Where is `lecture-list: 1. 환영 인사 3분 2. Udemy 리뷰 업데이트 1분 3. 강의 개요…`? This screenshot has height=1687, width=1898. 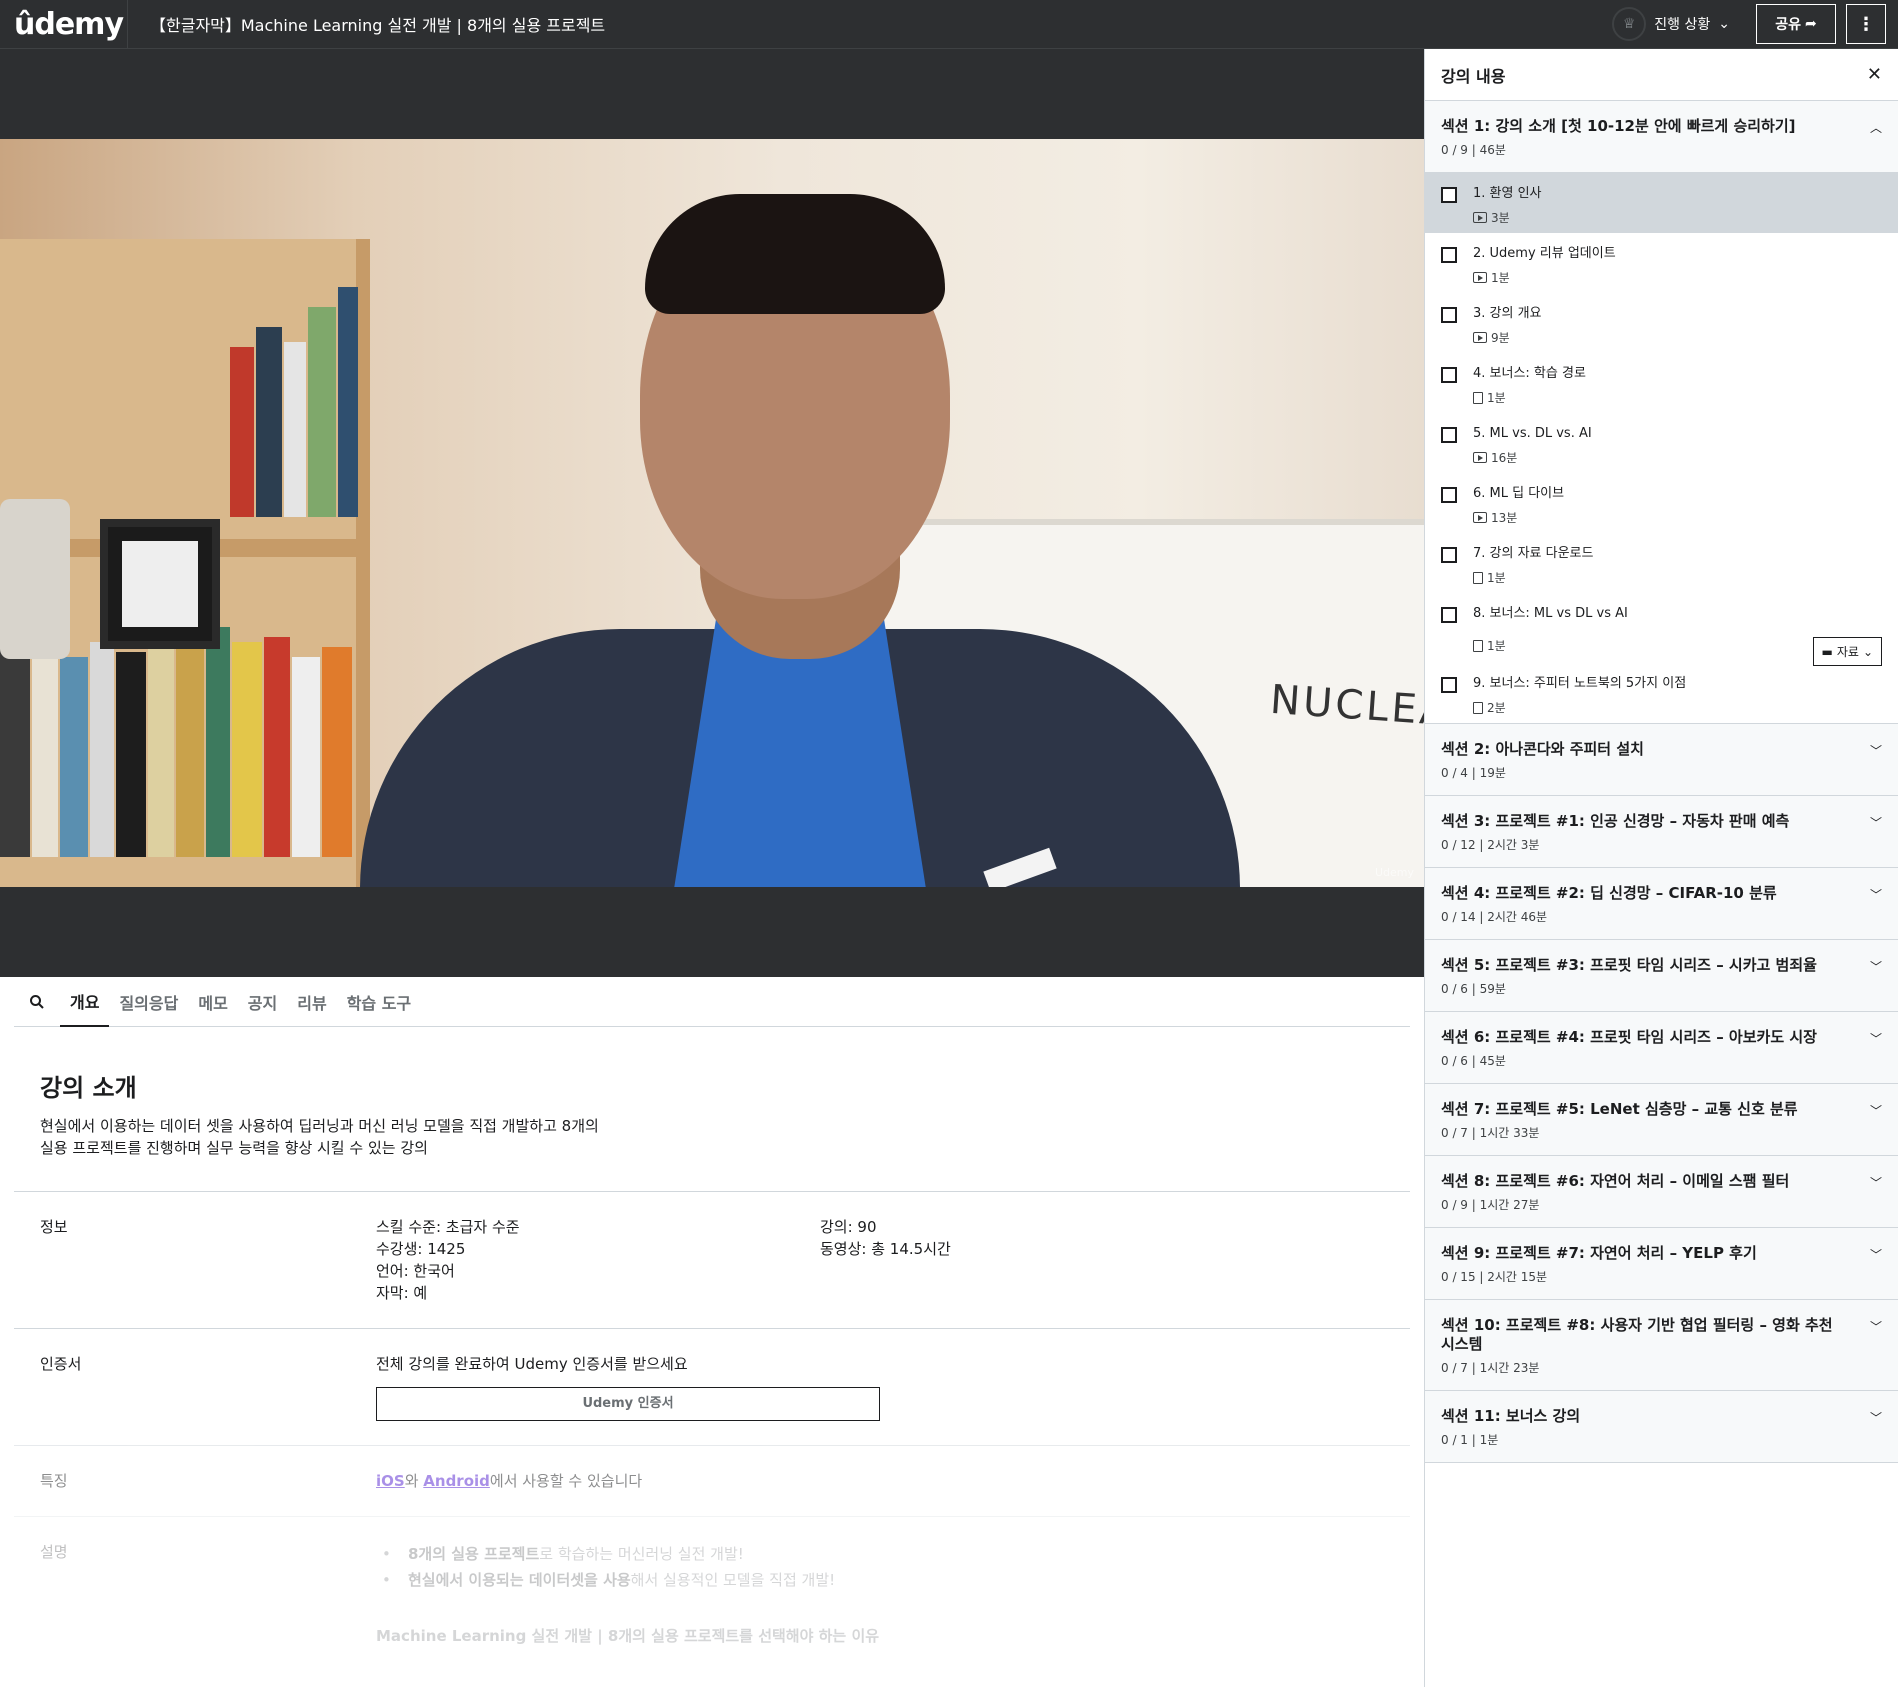
lecture-list: 1. 환영 인사 3분 2. Udemy 리뷰 업데이트 1분 3. 강의 개요… is located at coordinates (1661, 448).